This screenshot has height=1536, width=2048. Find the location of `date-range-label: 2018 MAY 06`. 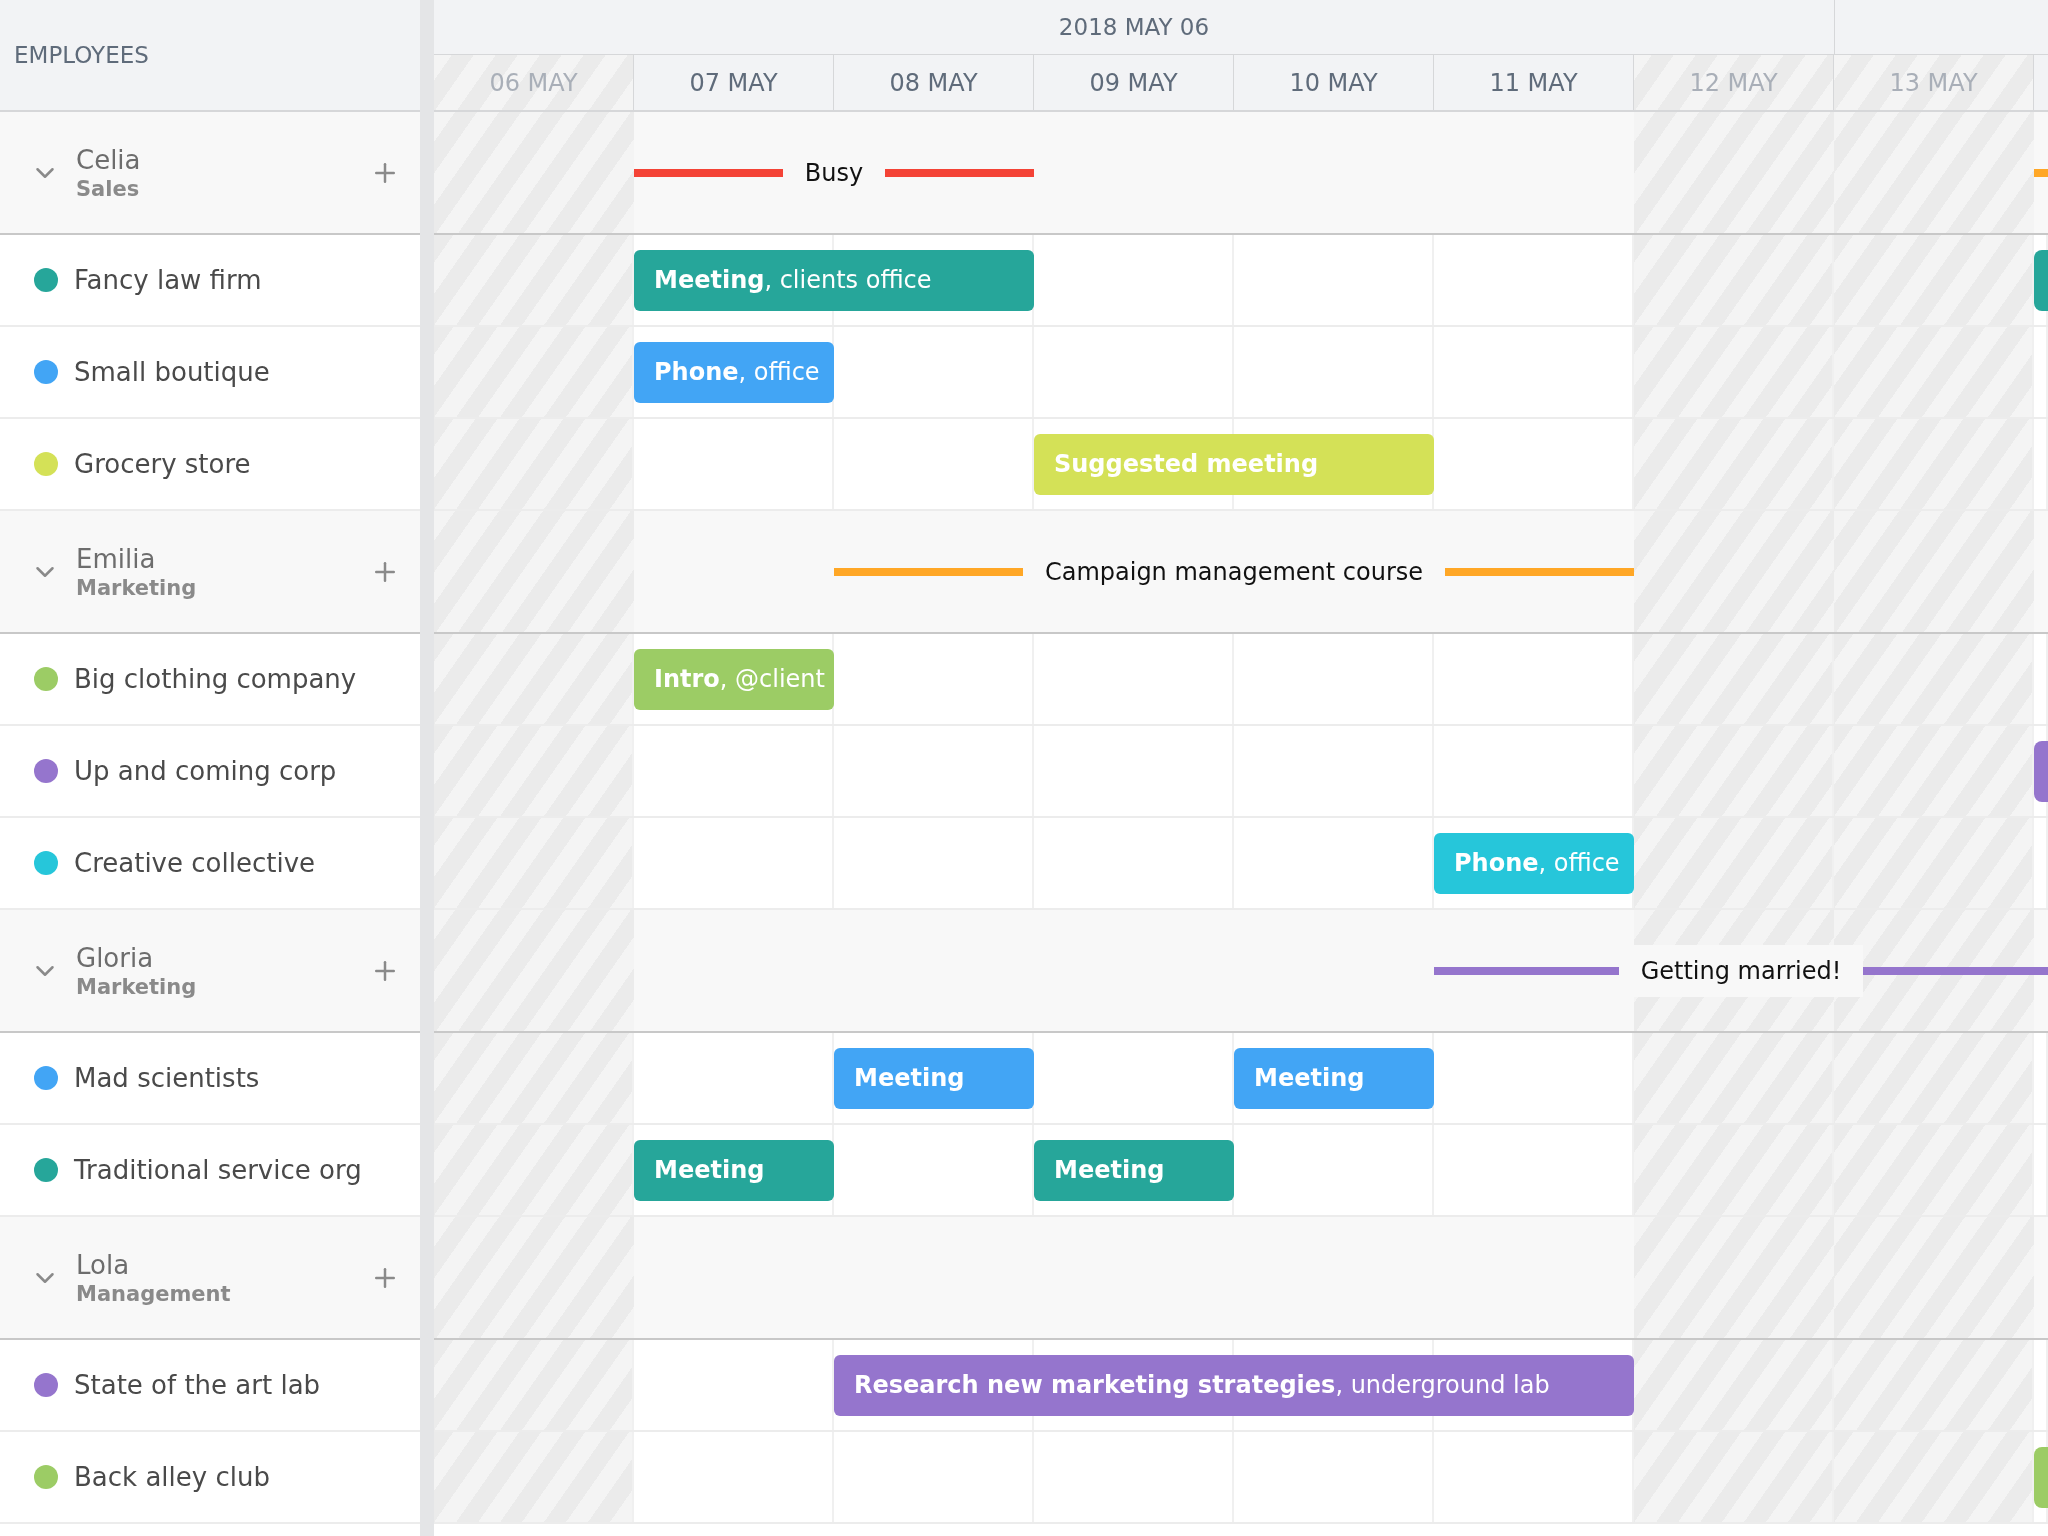

date-range-label: 2018 MAY 06 is located at coordinates (1134, 27).